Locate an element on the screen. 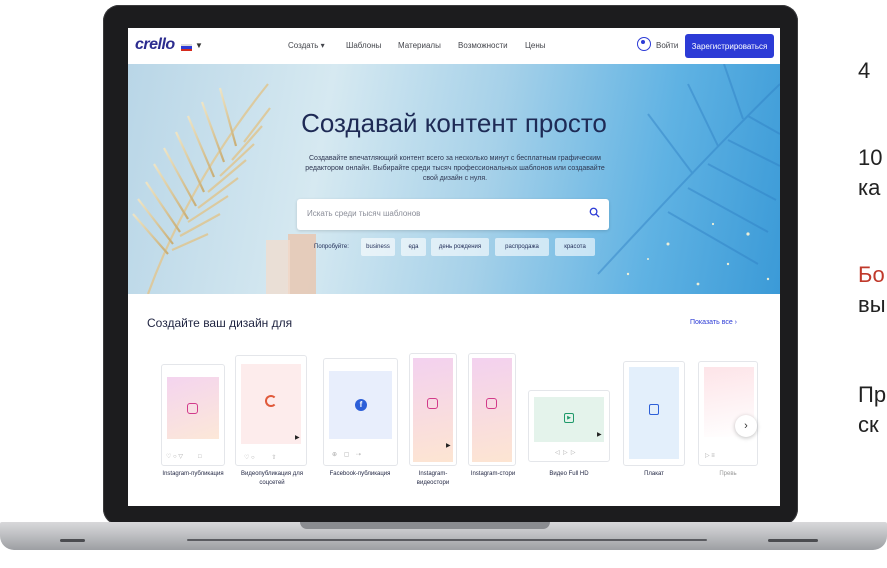  card-actions: ♡ ○ ▽ □ is located at coordinates (184, 457).